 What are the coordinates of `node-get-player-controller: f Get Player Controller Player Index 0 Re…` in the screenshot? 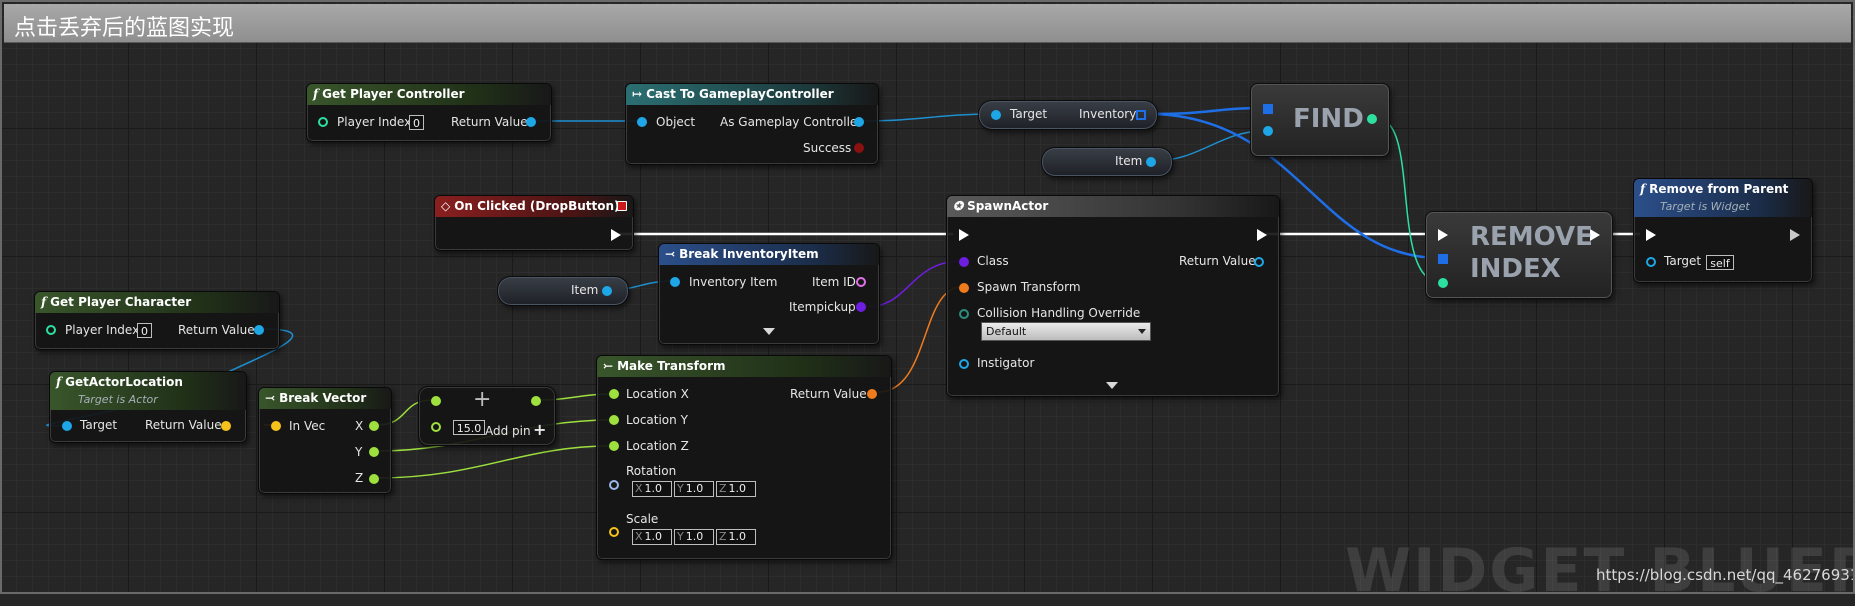 It's located at (429, 112).